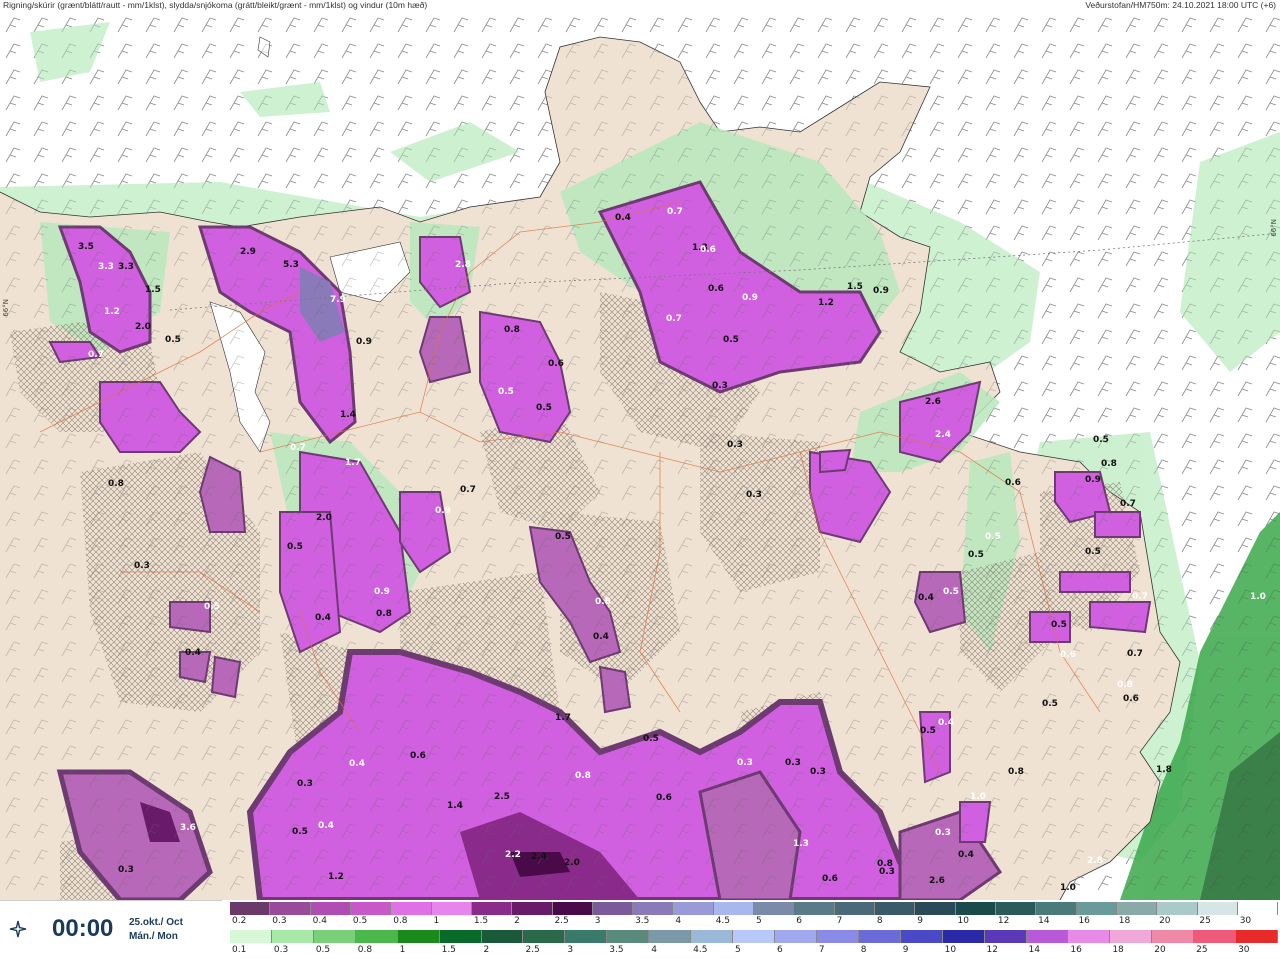 Image resolution: width=1280 pixels, height=959 pixels. Describe the element at coordinates (821, 950) in the screenshot. I see `rain-scale-label: 7` at that location.